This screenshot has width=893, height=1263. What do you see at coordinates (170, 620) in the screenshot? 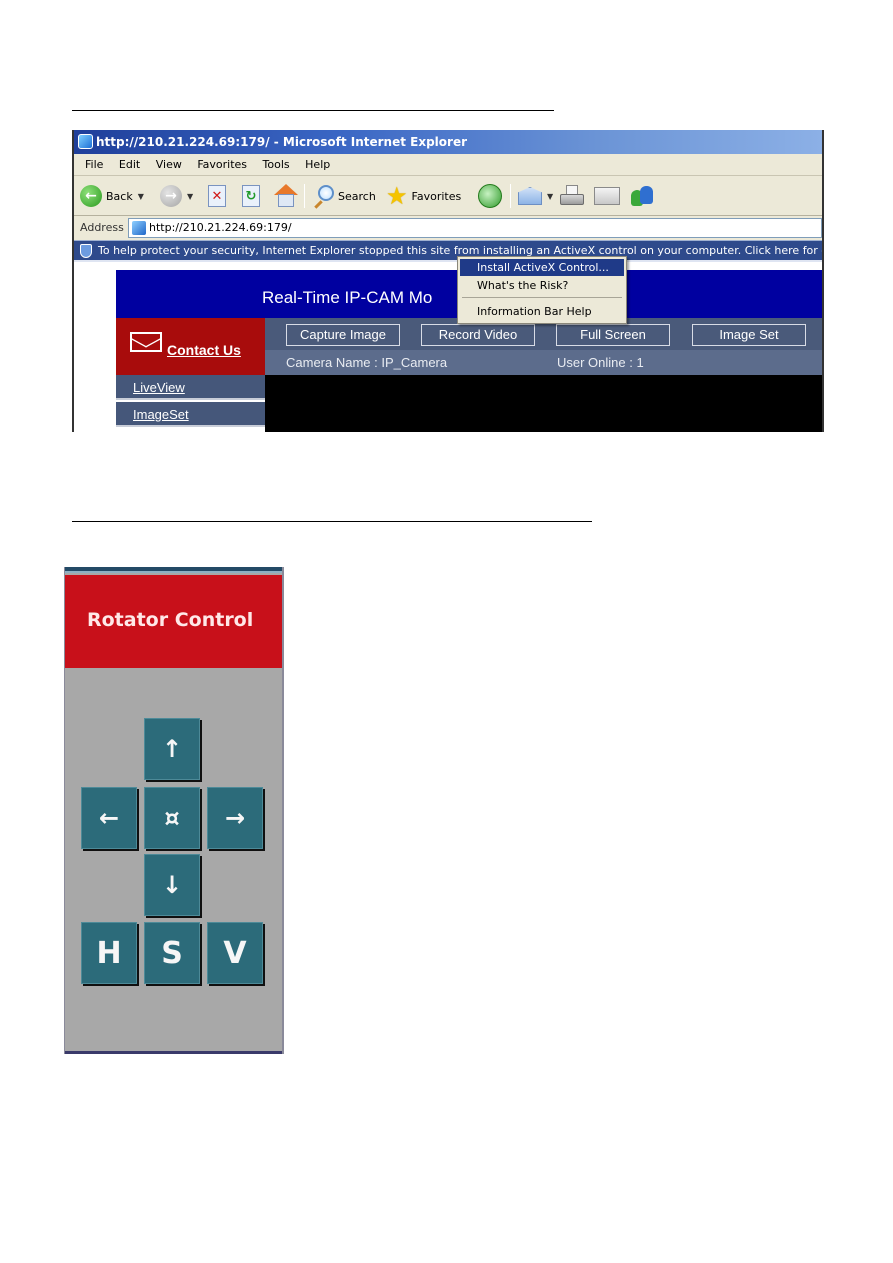
I see `rotator-title: Rotator Control` at bounding box center [170, 620].